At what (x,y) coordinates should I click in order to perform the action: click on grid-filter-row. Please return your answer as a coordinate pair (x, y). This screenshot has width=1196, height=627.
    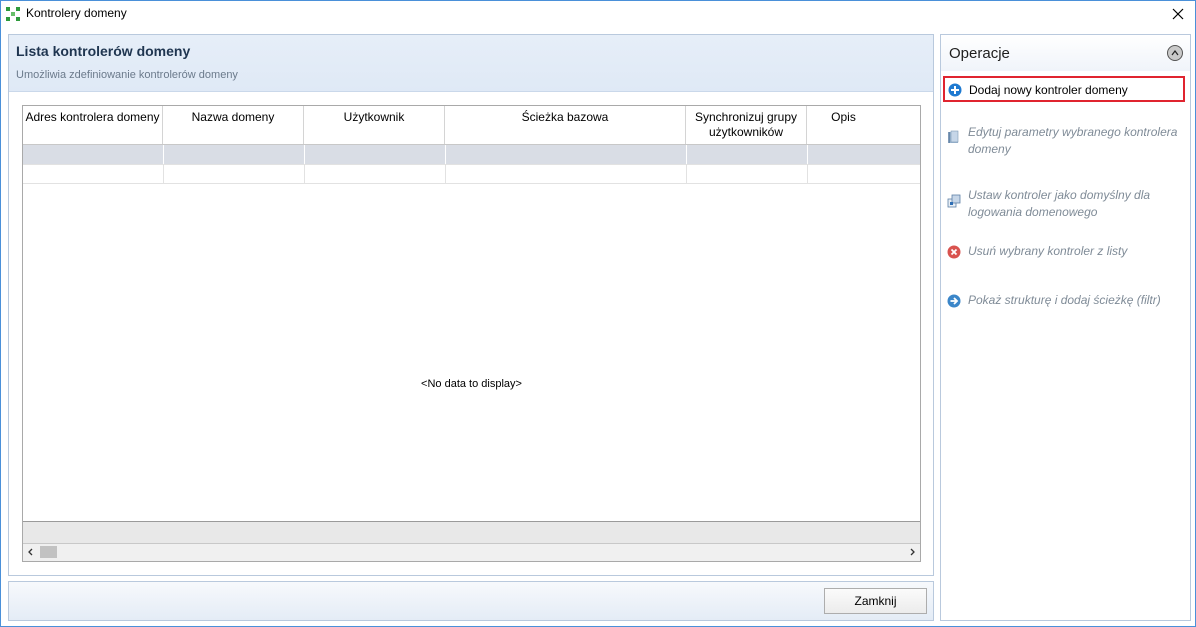
    Looking at the image, I should click on (471, 174).